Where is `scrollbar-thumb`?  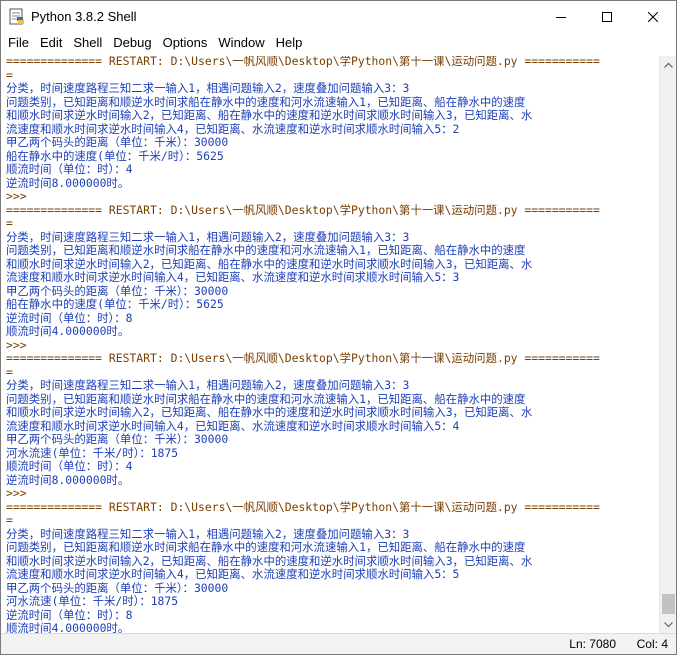
scrollbar-thumb is located at coordinates (668, 604).